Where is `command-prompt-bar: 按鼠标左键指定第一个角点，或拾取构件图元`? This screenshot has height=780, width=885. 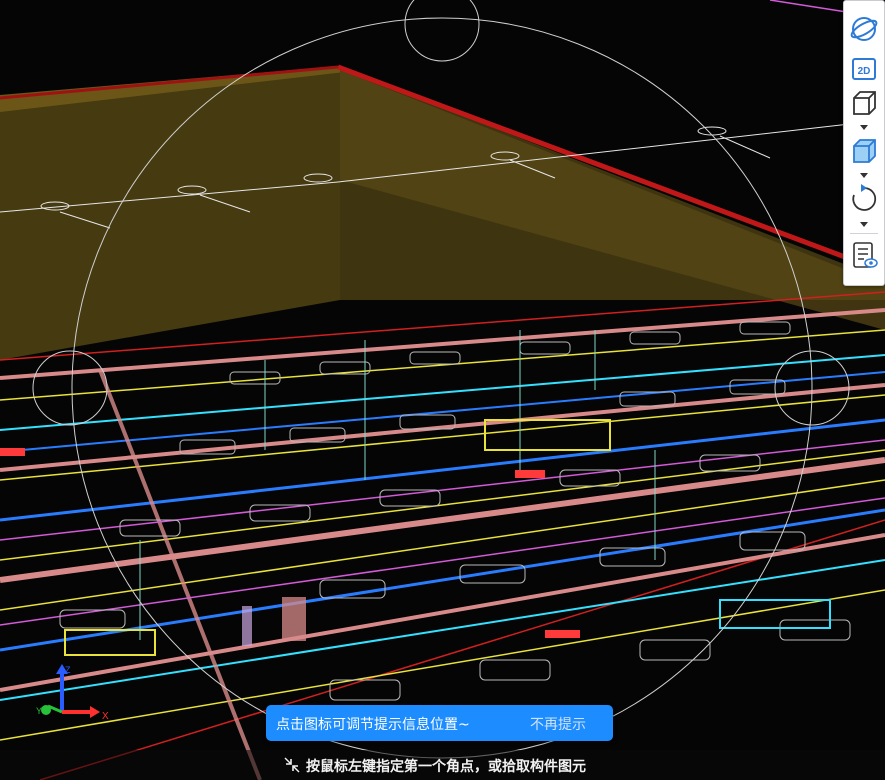
command-prompt-bar: 按鼠标左键指定第一个角点，或拾取构件图元 is located at coordinates (442, 765).